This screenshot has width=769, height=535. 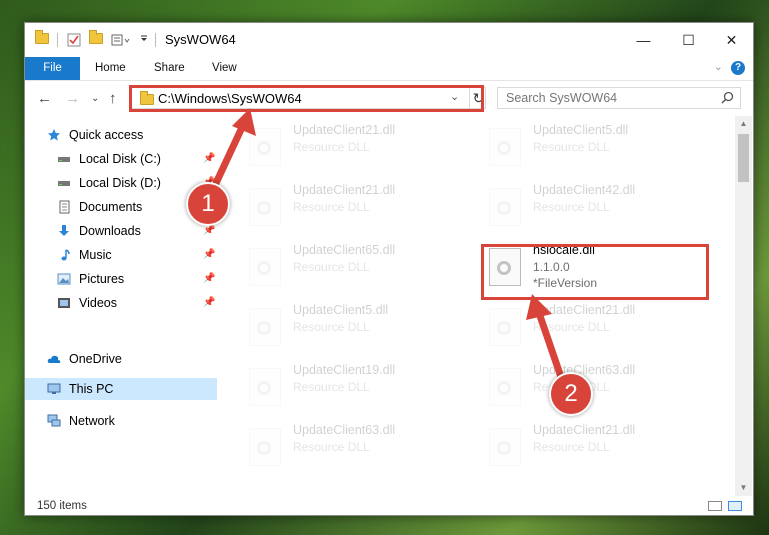 I want to click on annotation-badge-1: 1, so click(x=208, y=204).